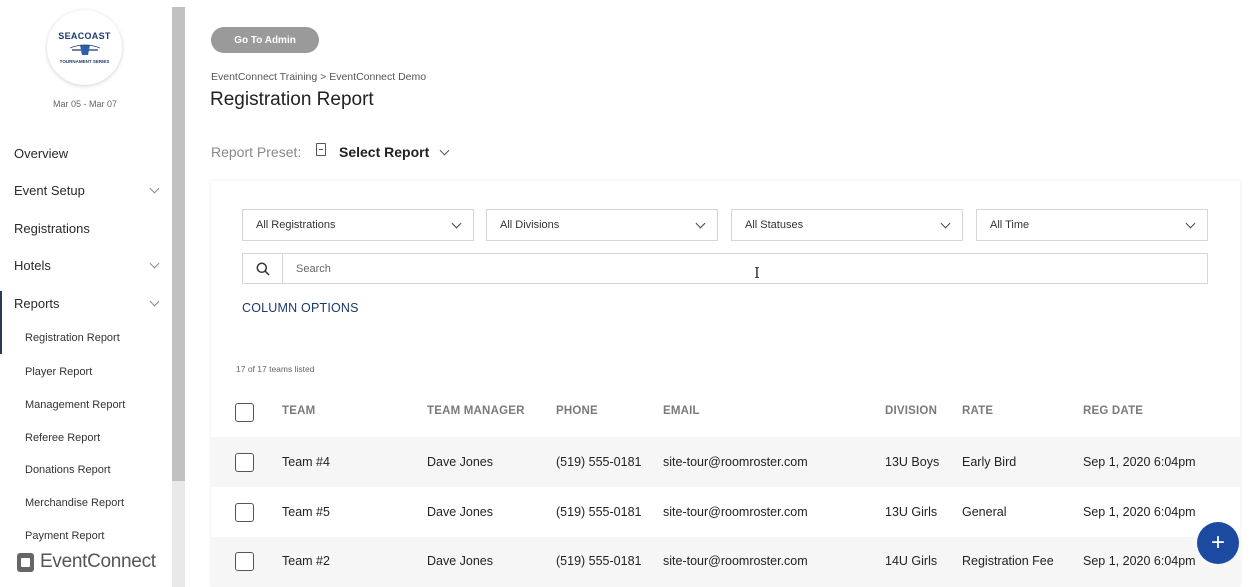  Describe the element at coordinates (1010, 225) in the screenshot. I see `filter-value: All Time` at that location.